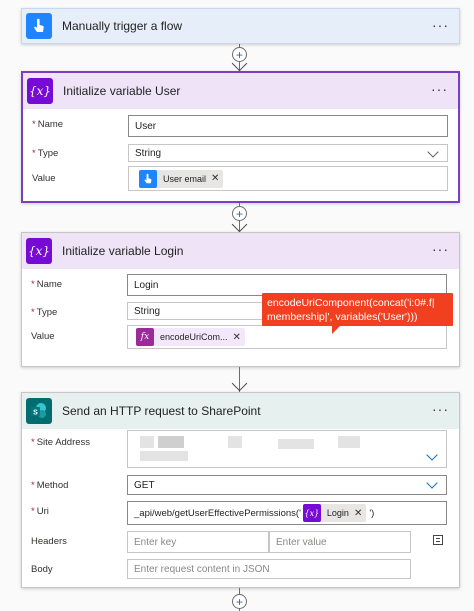 This screenshot has width=474, height=611. Describe the element at coordinates (145, 337) in the screenshot. I see `fx-icon: fx` at that location.